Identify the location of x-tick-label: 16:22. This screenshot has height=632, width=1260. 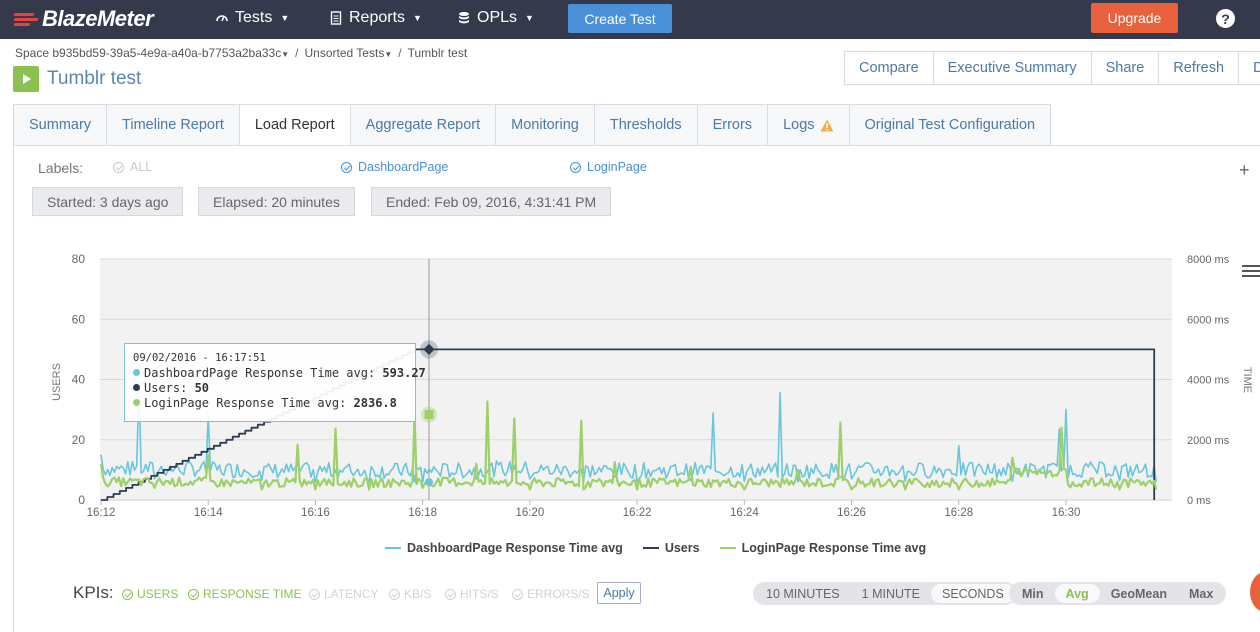
(637, 513).